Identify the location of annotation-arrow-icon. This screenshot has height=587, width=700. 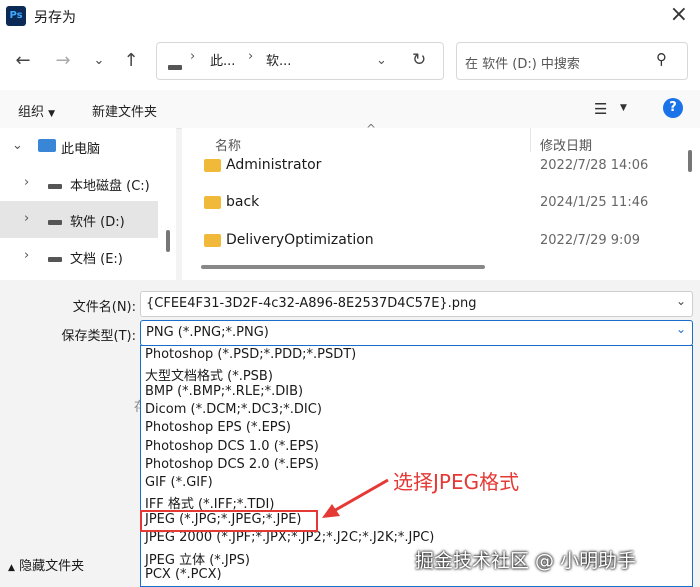
(355, 498).